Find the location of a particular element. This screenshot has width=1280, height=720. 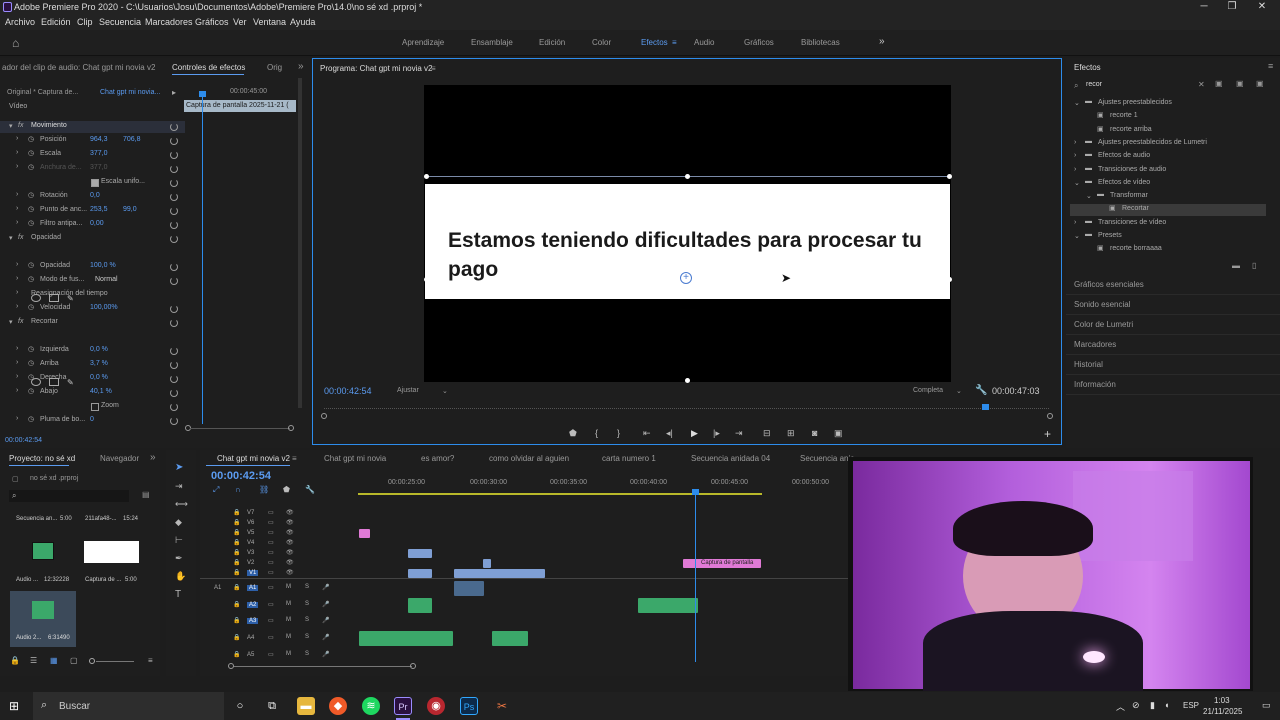

new-bin-icon: ▬ is located at coordinates (1236, 265).